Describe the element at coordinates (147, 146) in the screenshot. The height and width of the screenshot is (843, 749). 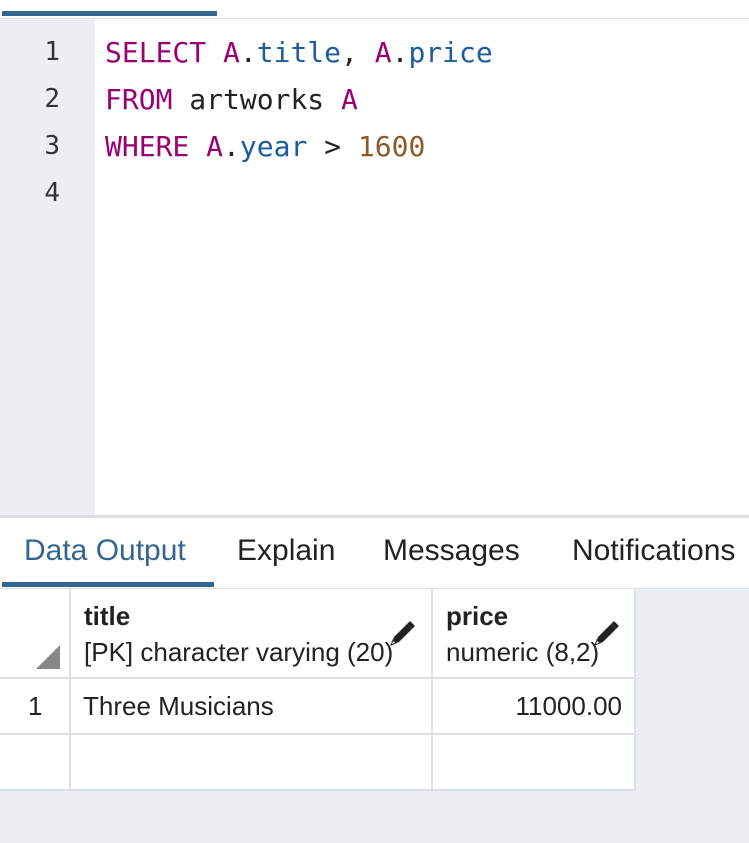
I see `code-token: WHERE` at that location.